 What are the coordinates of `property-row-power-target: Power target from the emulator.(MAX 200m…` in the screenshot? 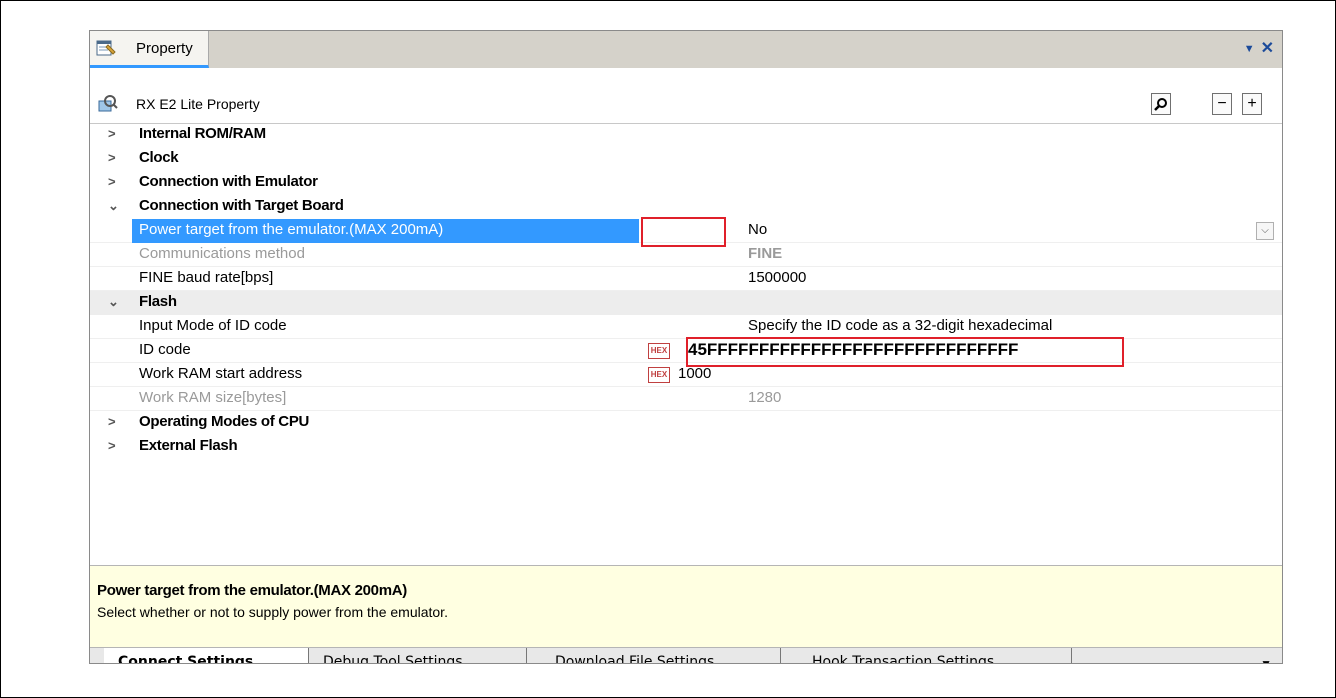 It's located at (686, 232).